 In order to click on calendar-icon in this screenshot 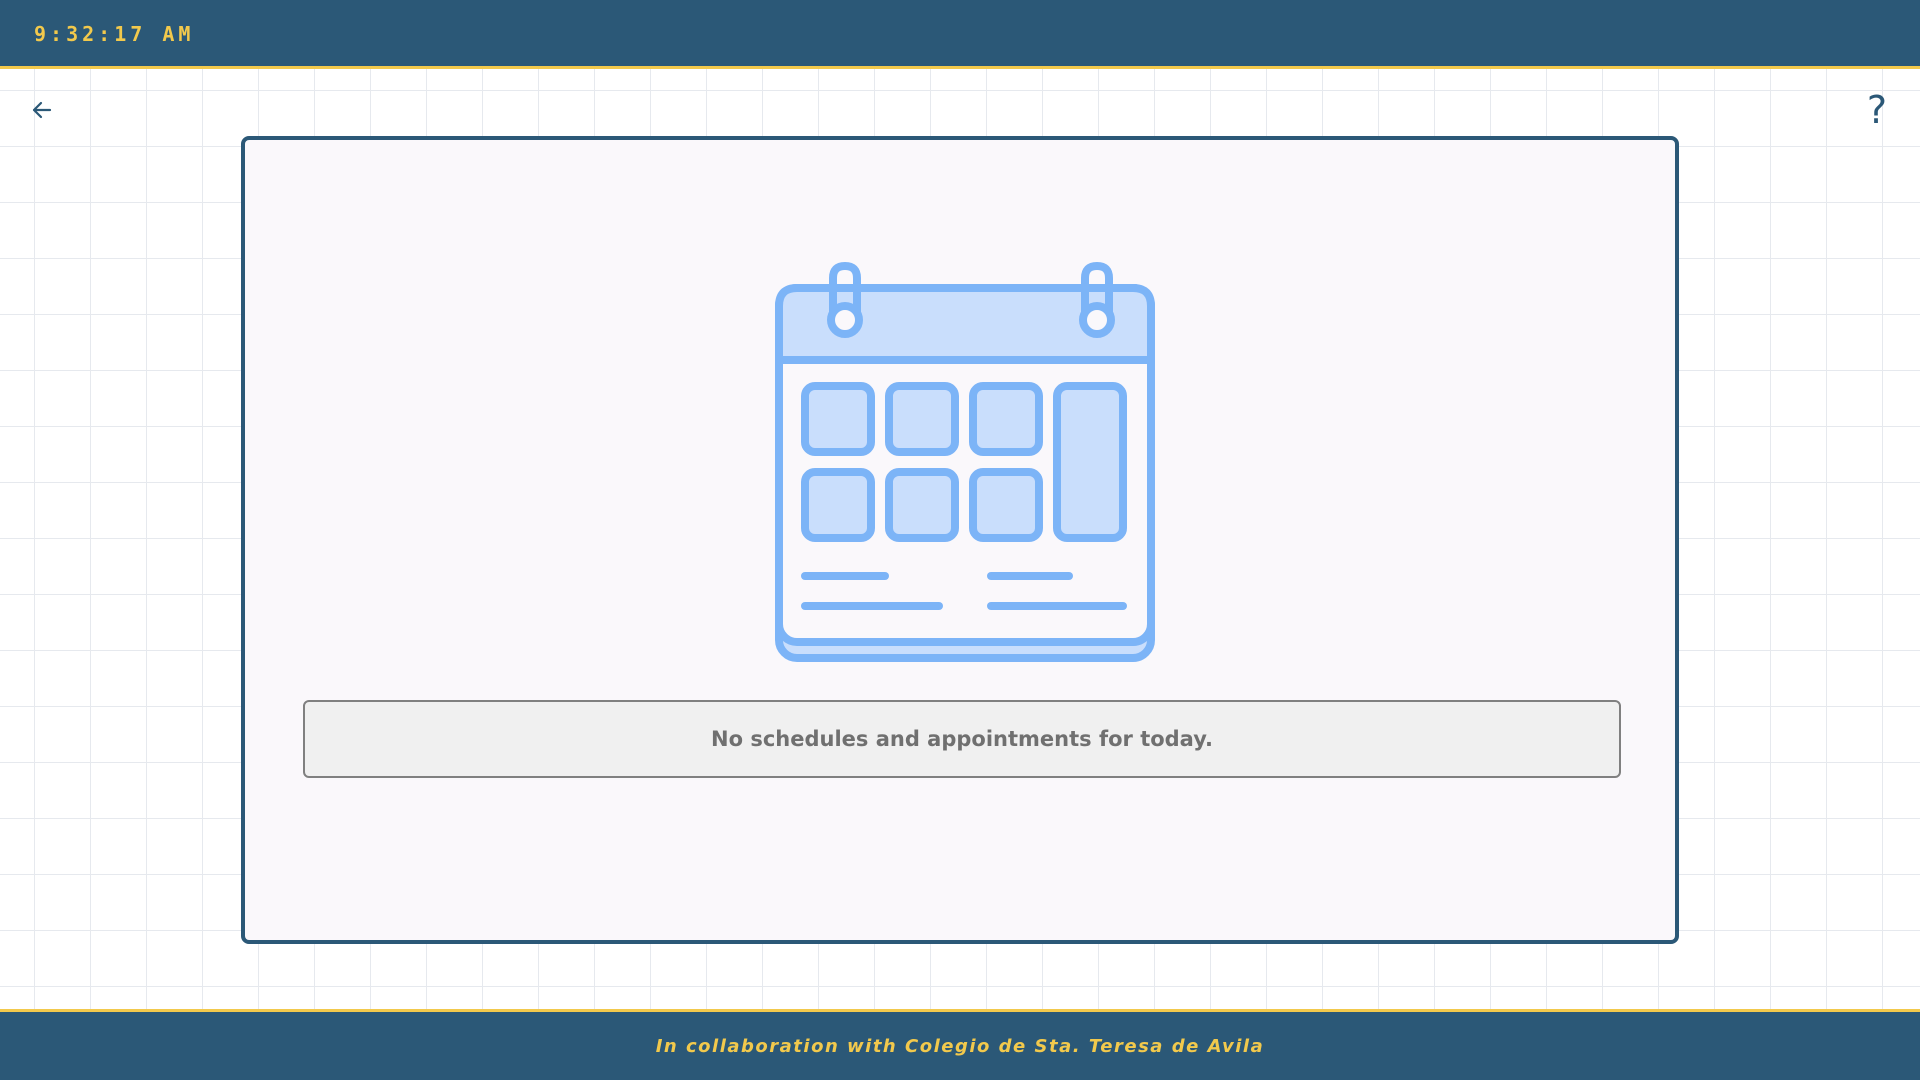, I will do `click(965, 462)`.